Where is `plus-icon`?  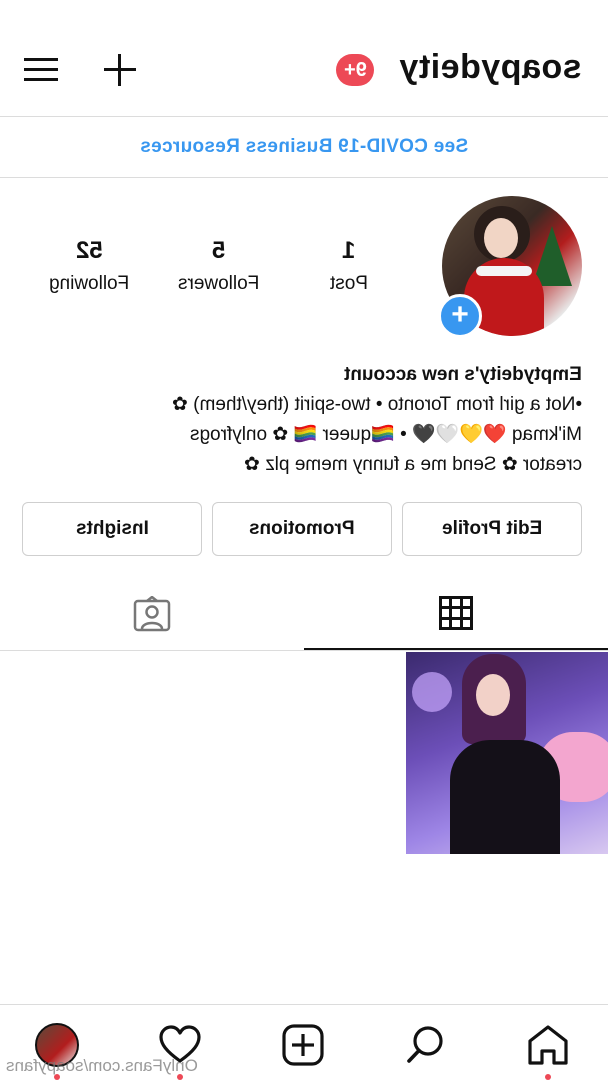 plus-icon is located at coordinates (120, 70).